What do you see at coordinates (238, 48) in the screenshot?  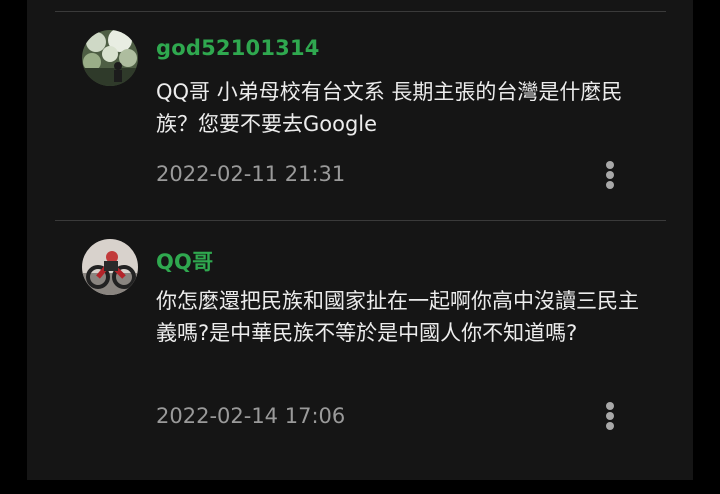 I see `username: god52101314` at bounding box center [238, 48].